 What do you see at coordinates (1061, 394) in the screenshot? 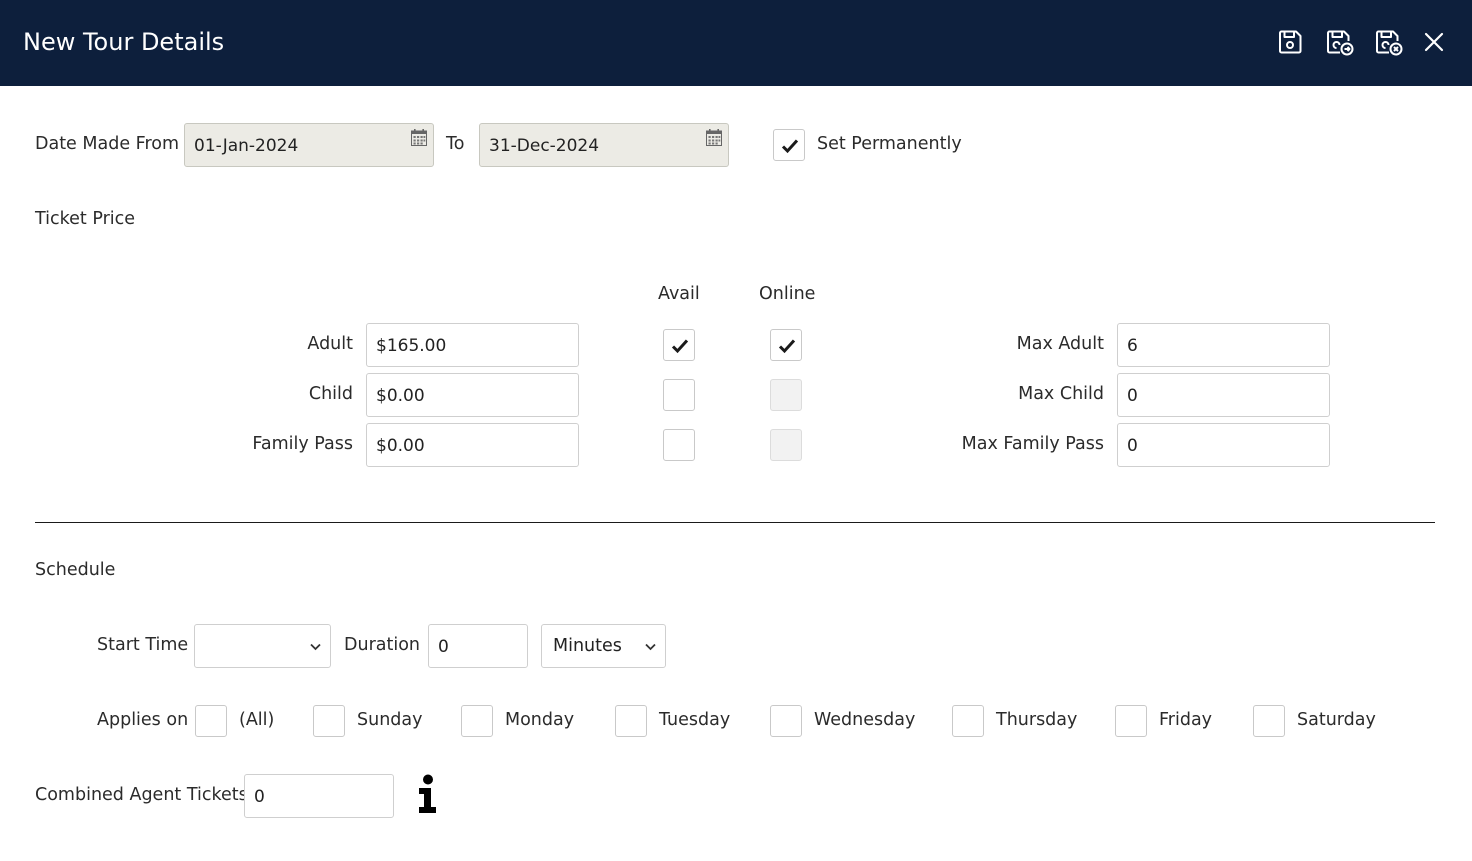
I see `max-child-label: Max Child` at bounding box center [1061, 394].